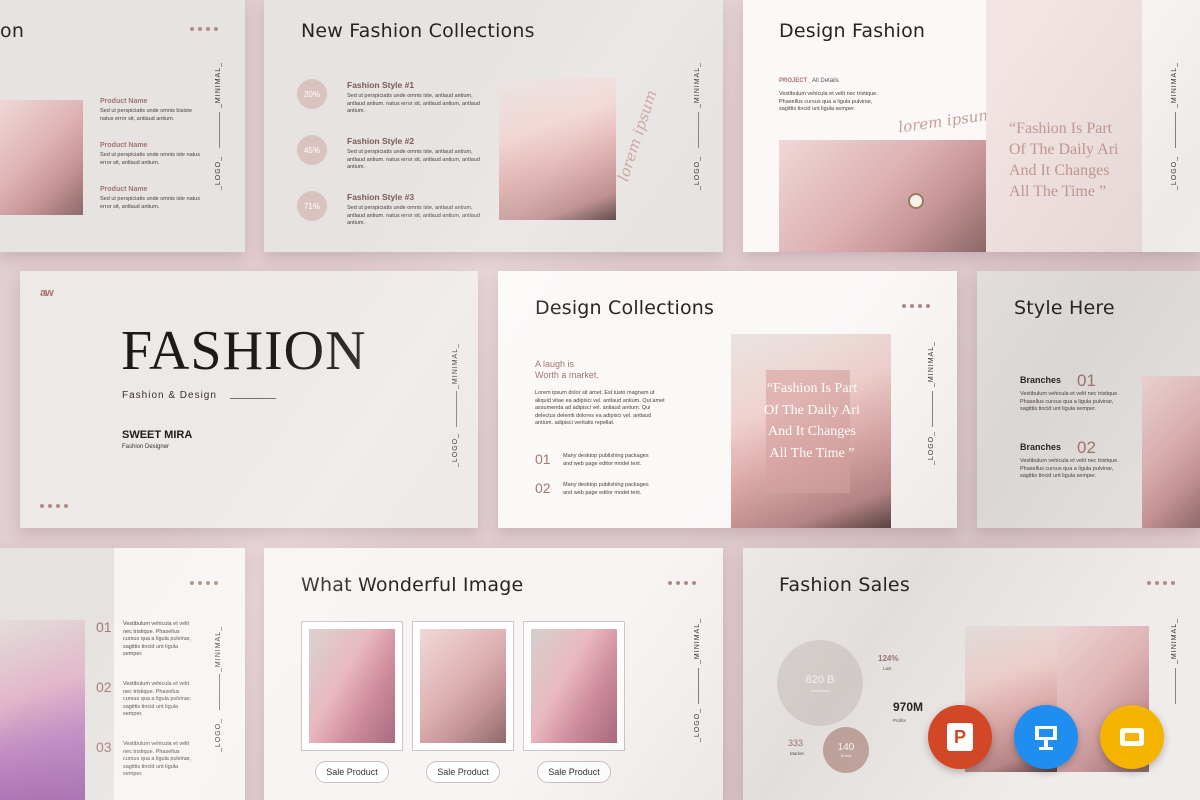 This screenshot has width=1200, height=800. Describe the element at coordinates (47, 293) in the screenshot. I see `brand-logo: aw` at that location.